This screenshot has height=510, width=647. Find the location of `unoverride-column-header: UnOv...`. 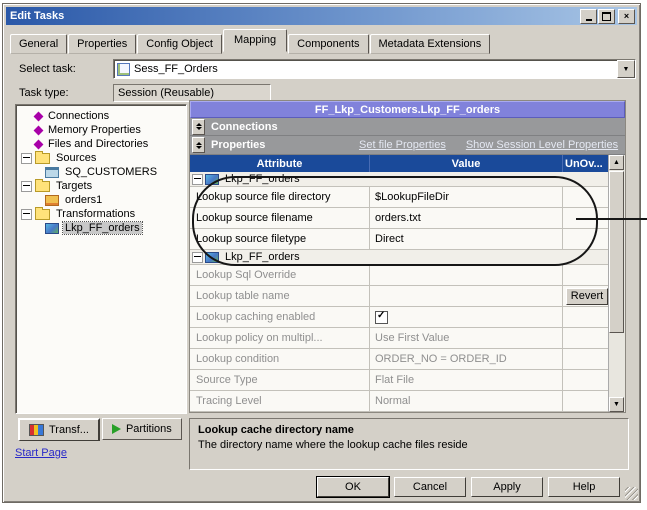

unoverride-column-header: UnOv... is located at coordinates (587, 163).